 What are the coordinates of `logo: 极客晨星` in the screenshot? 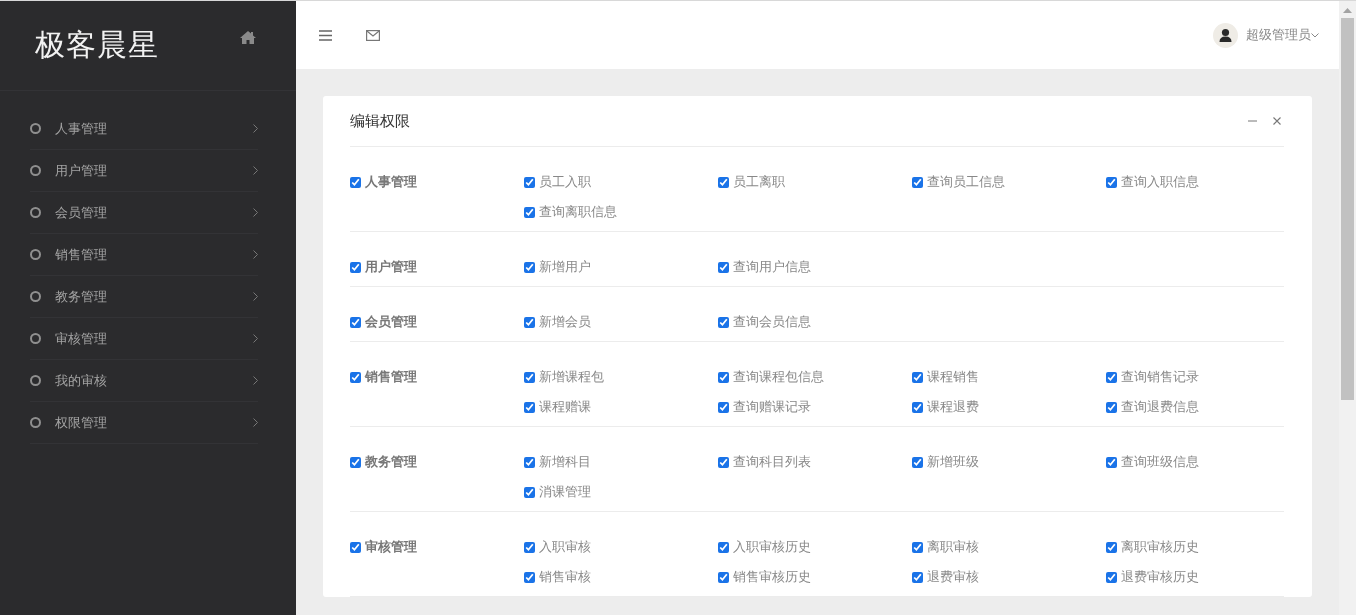 It's located at (97, 45).